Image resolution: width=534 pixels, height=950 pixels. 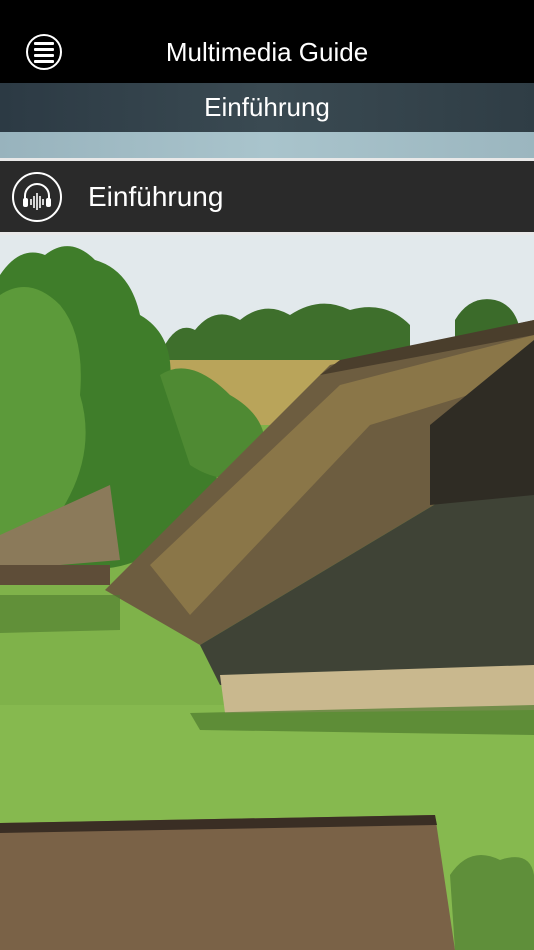 What do you see at coordinates (267, 196) in the screenshot?
I see `audio-track-item: Einführung` at bounding box center [267, 196].